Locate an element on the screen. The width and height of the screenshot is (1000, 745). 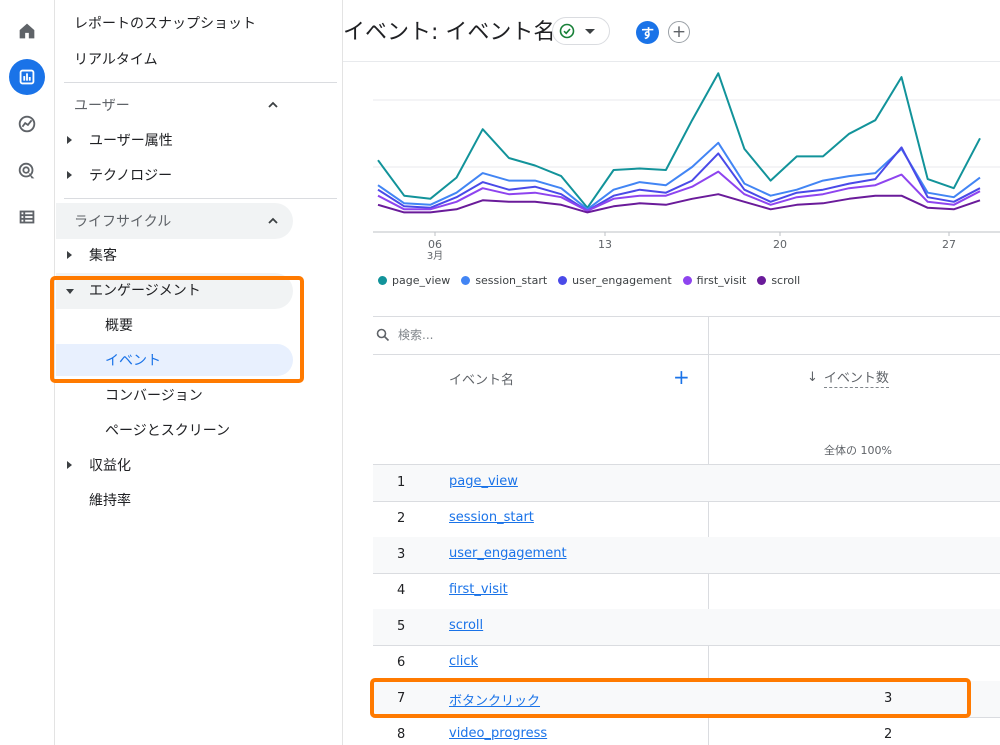
highlight-row-button-click is located at coordinates (670, 698).